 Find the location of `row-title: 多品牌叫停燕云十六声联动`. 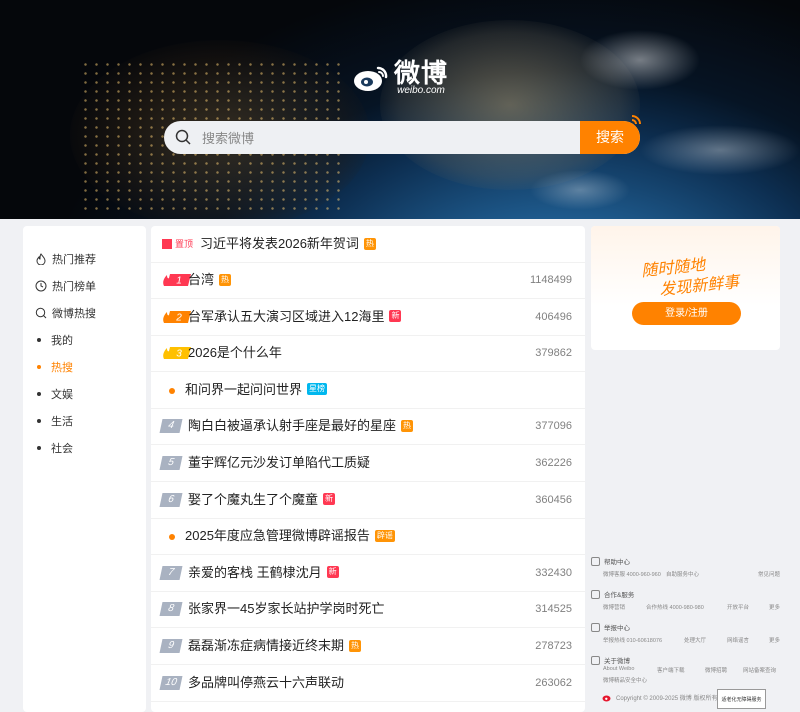

row-title: 多品牌叫停燕云十六声联动 is located at coordinates (266, 683).